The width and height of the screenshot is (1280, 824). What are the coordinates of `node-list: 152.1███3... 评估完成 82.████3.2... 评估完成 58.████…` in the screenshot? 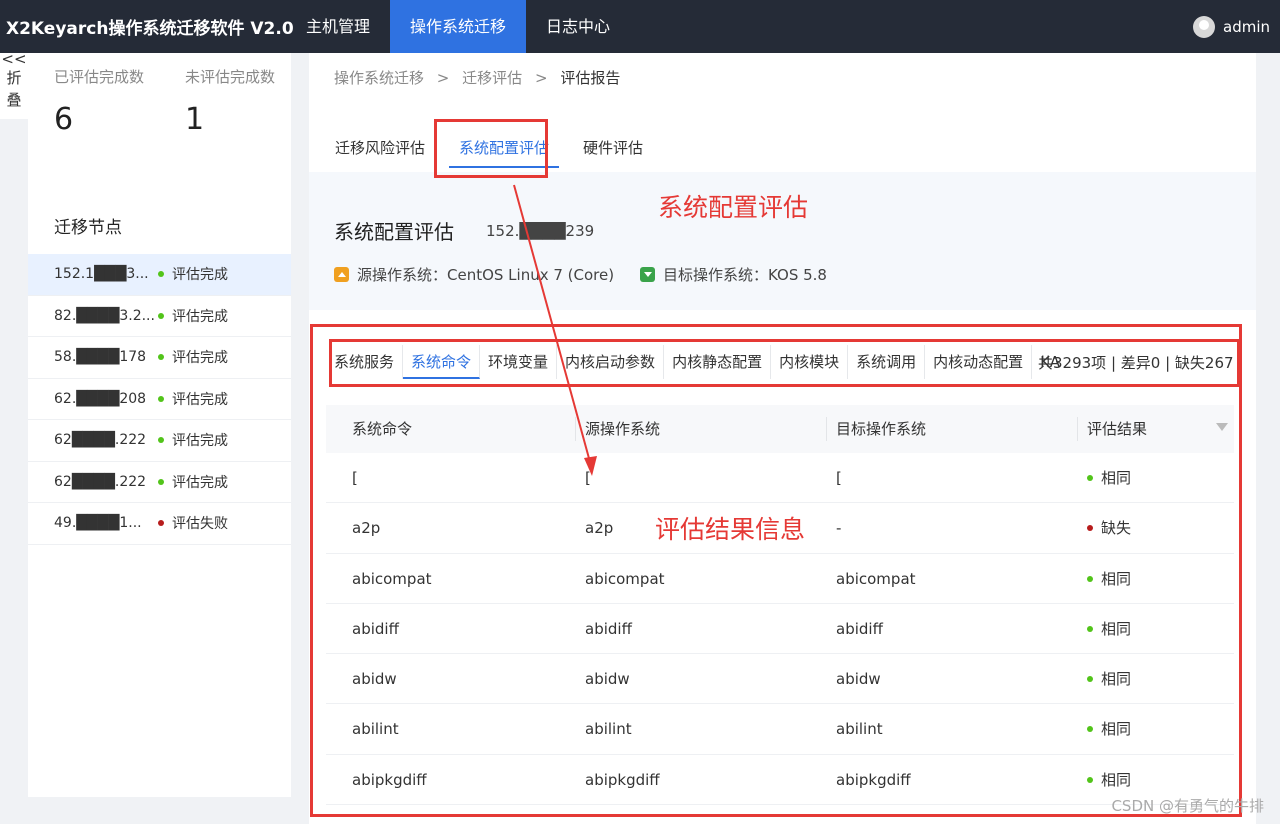 It's located at (159, 399).